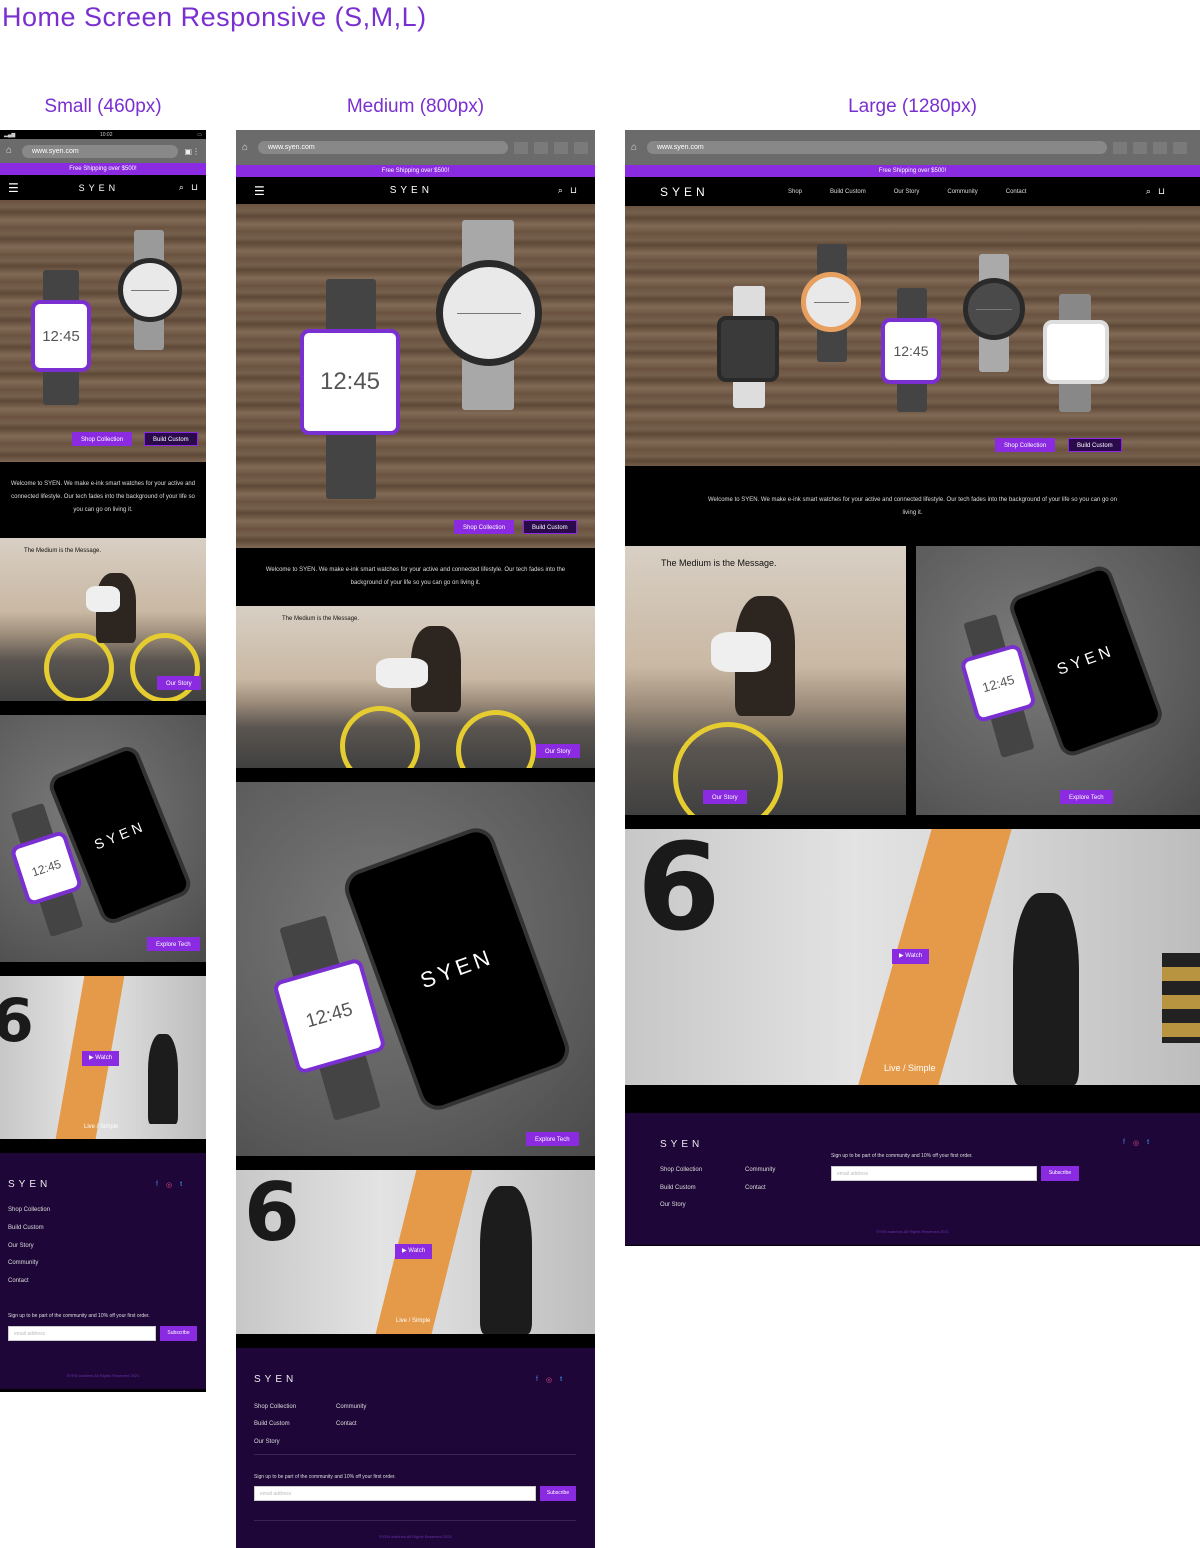  What do you see at coordinates (848, 192) in the screenshot?
I see `nav-build-custom: Build Custom` at bounding box center [848, 192].